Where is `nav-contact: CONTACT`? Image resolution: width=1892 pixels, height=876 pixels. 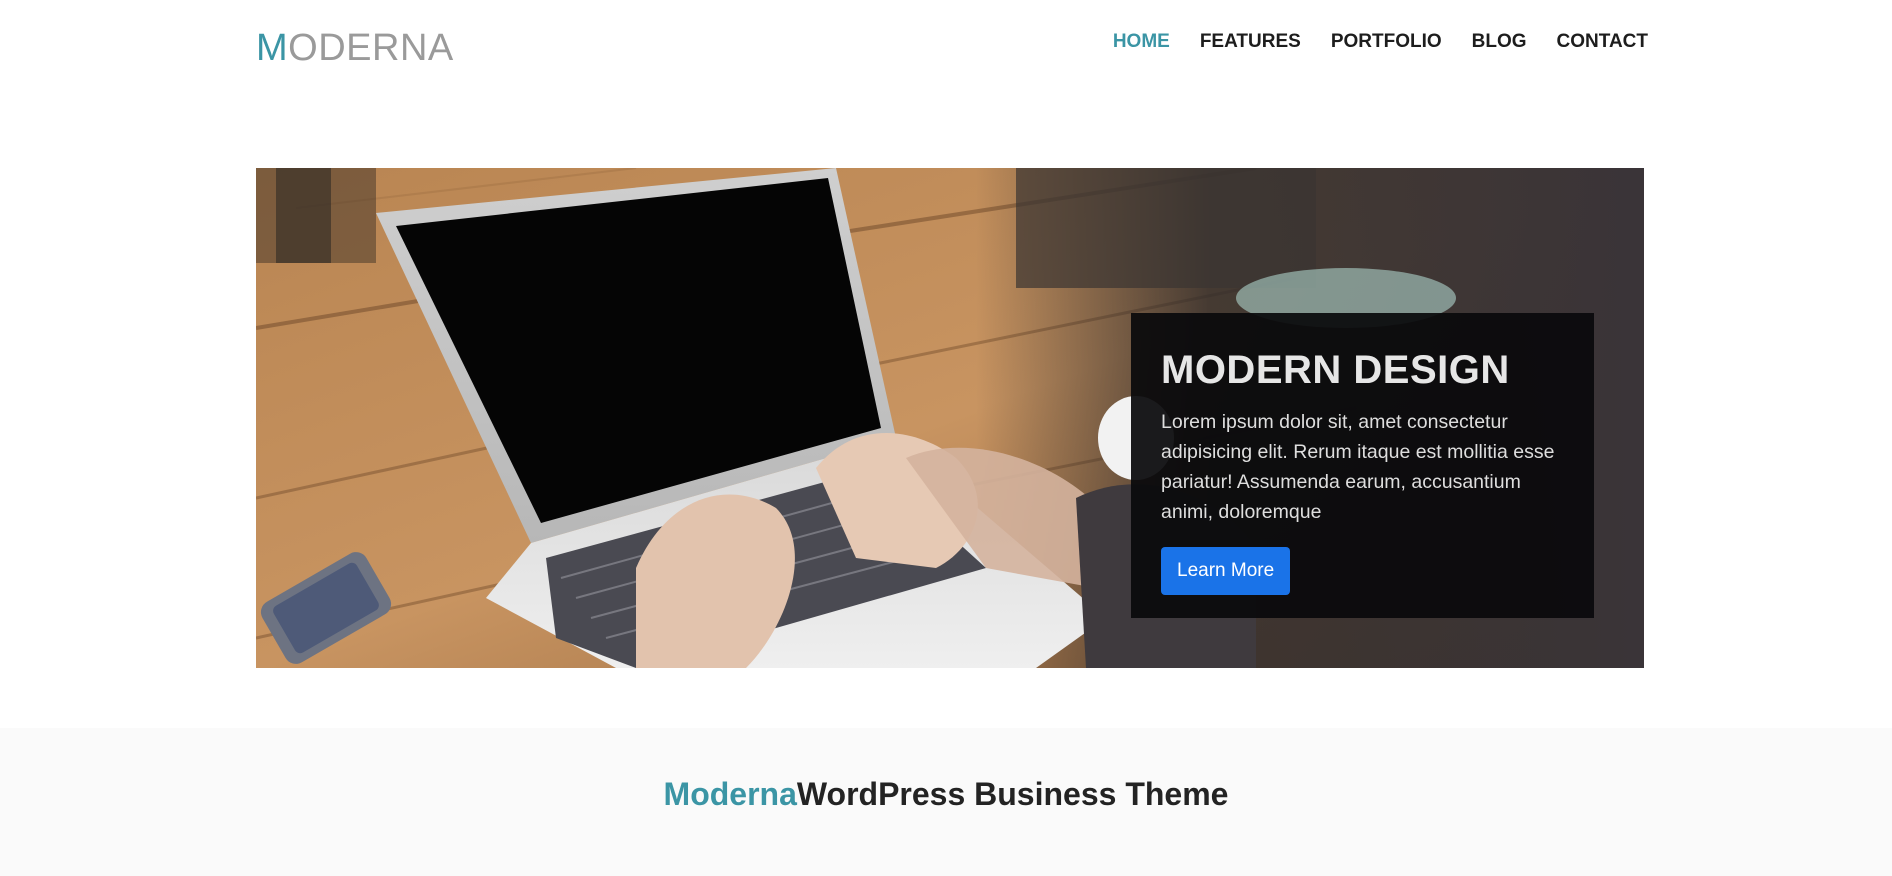 nav-contact: CONTACT is located at coordinates (1602, 42).